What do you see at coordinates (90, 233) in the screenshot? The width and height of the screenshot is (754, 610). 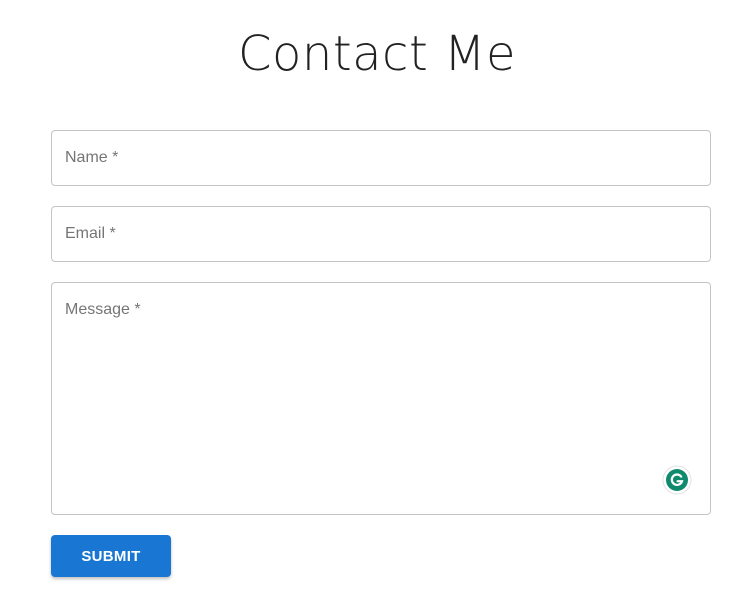 I see `email-placeholder: Email *` at bounding box center [90, 233].